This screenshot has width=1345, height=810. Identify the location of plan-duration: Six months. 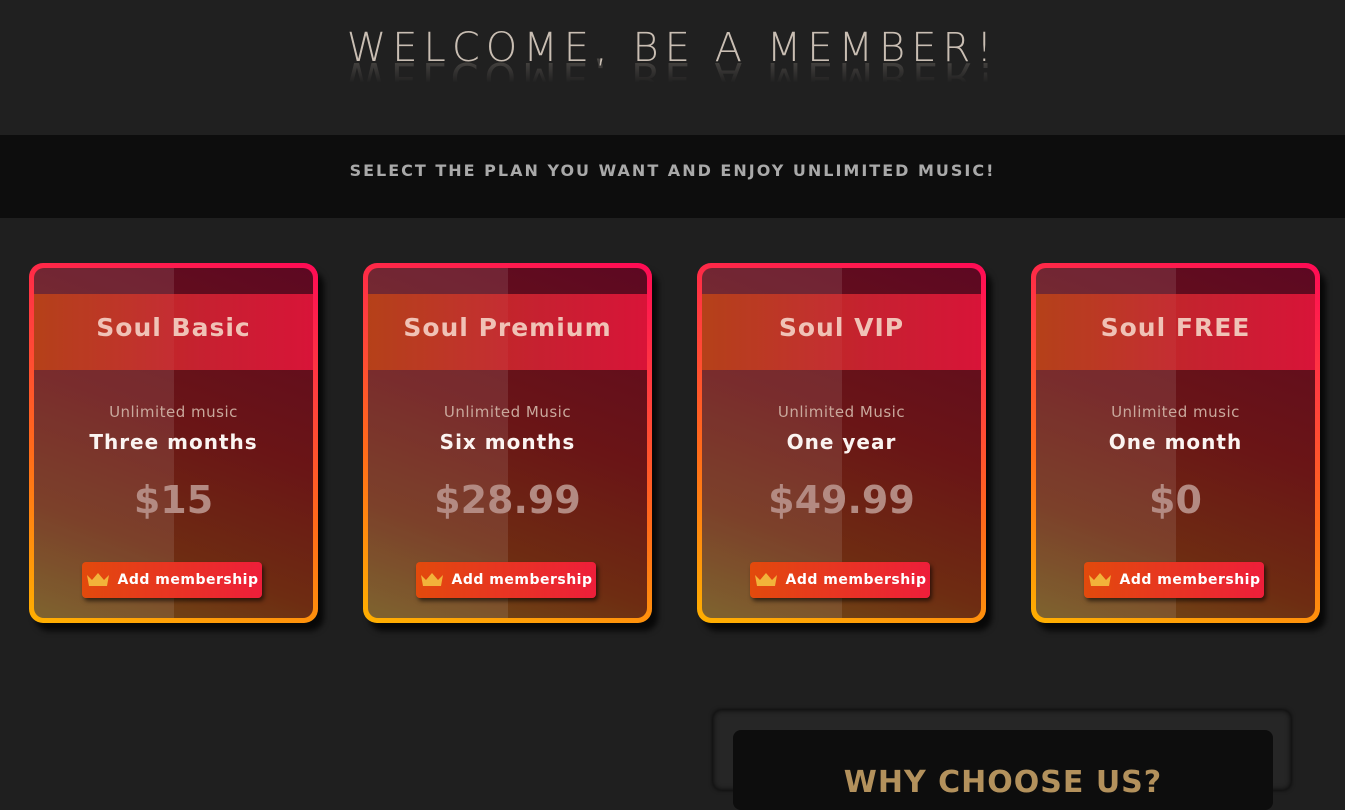
(507, 442).